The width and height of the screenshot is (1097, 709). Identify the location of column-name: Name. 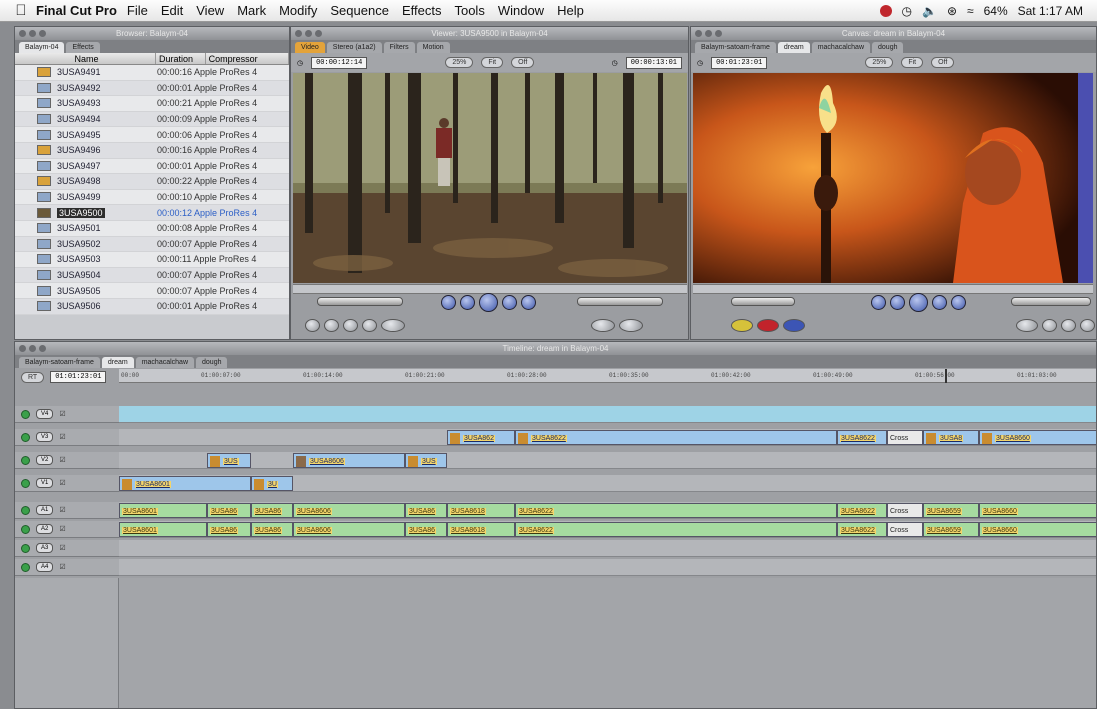
(85, 58).